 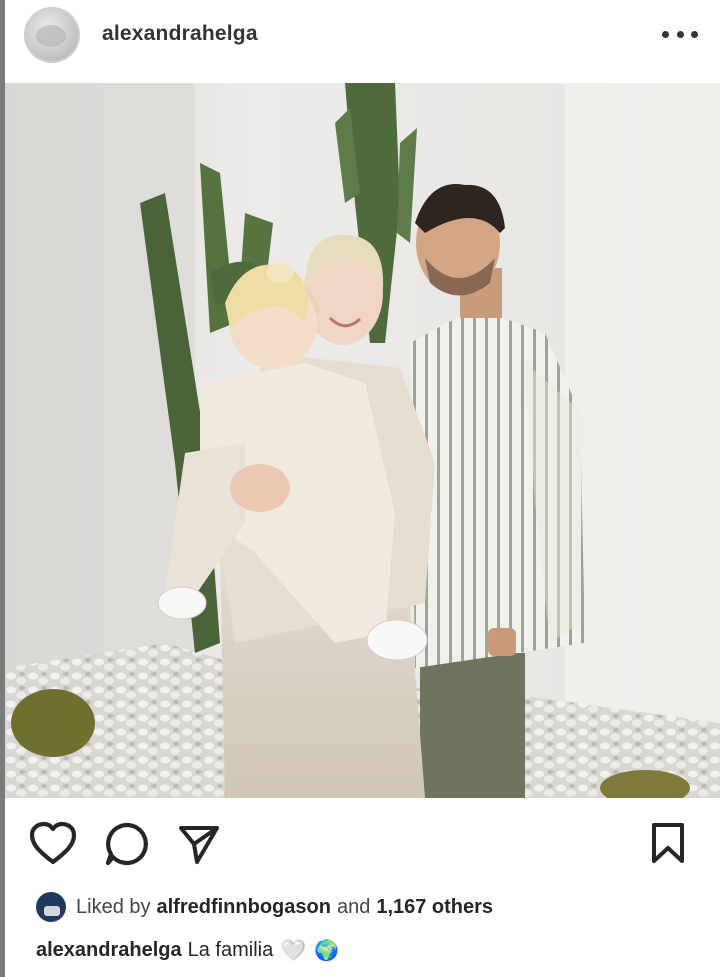 What do you see at coordinates (127, 844) in the screenshot?
I see `comment-icon` at bounding box center [127, 844].